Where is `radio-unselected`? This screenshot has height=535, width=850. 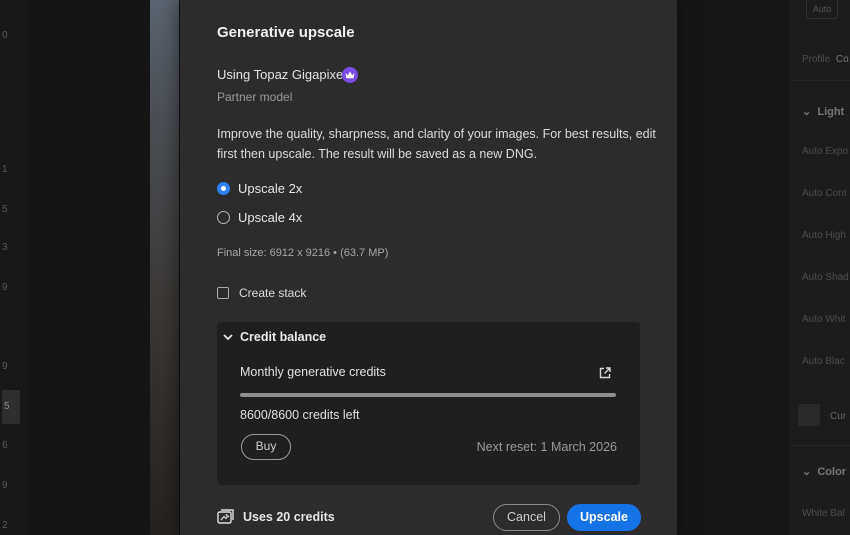
radio-unselected is located at coordinates (223, 217).